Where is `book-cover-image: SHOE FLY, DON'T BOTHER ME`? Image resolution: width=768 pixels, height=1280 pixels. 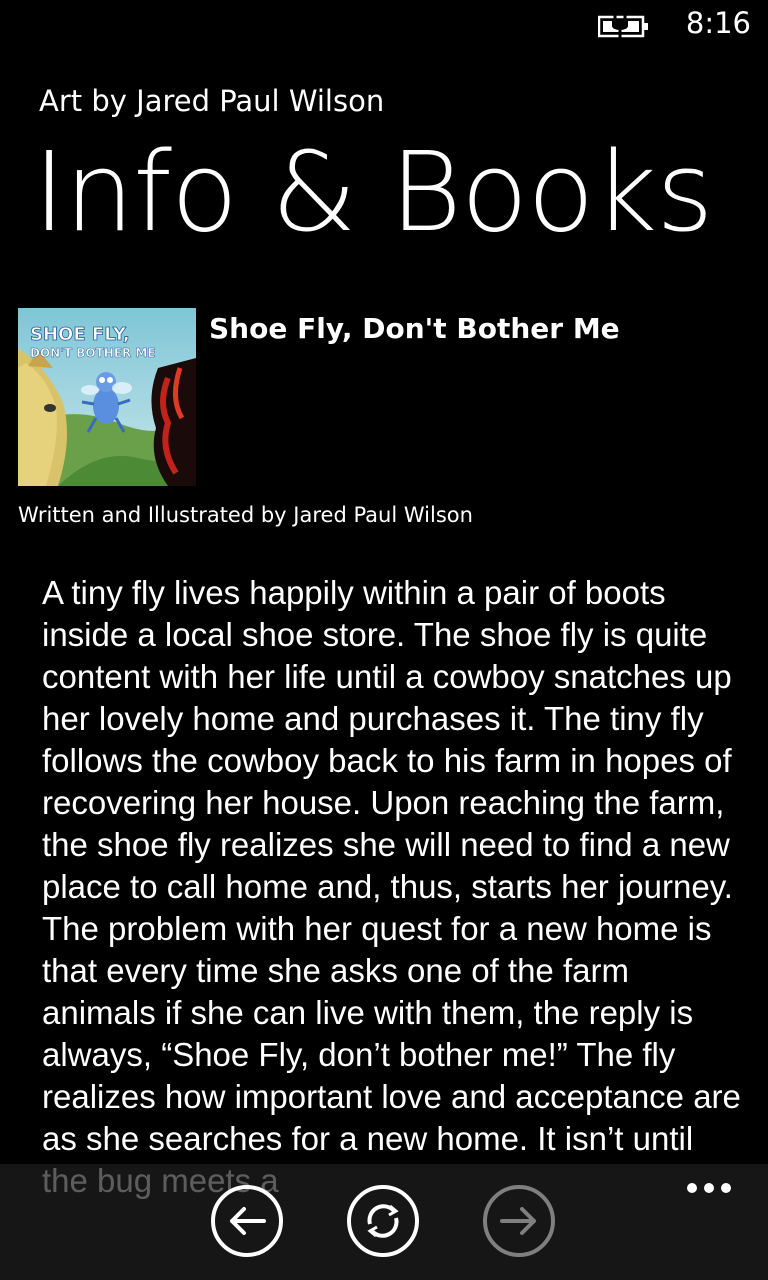 book-cover-image: SHOE FLY, DON'T BOTHER ME is located at coordinates (107, 397).